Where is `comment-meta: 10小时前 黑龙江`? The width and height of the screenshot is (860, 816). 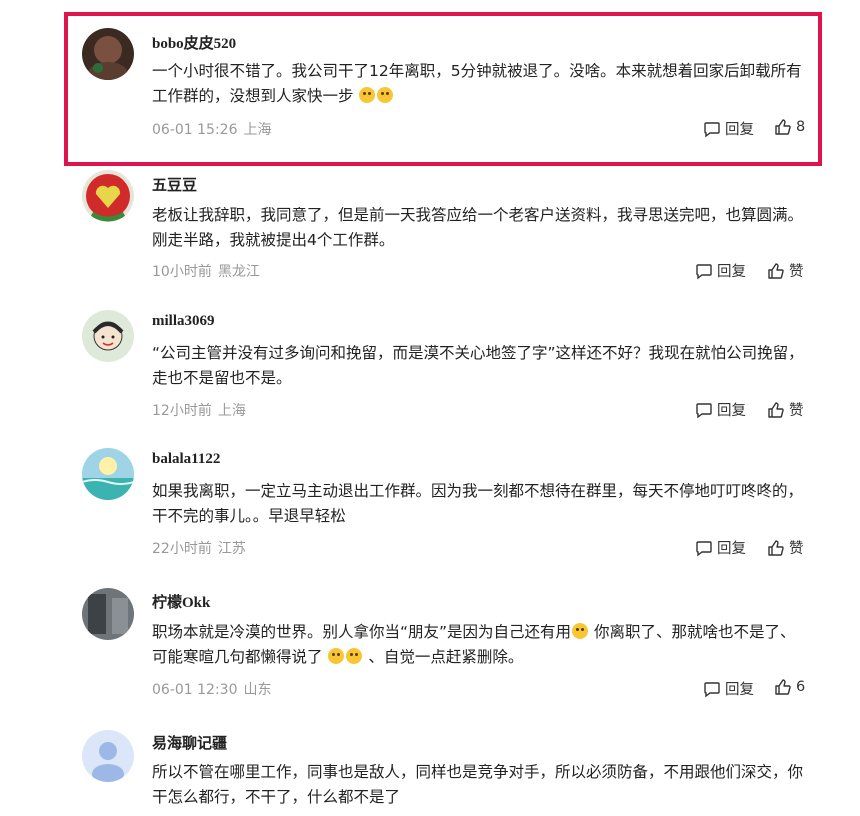 comment-meta: 10小时前 黑龙江 is located at coordinates (206, 271).